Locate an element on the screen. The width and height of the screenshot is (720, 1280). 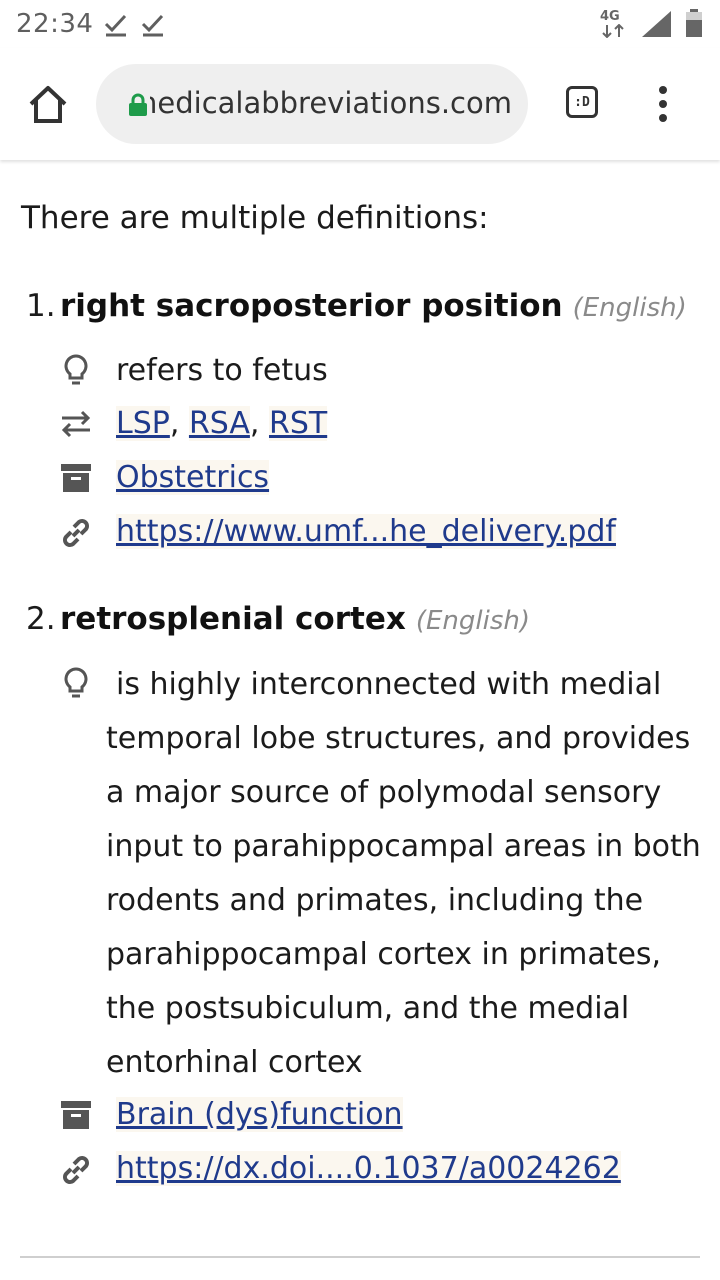
url-text: medicalabbreviations.com is located at coordinates (331, 103).